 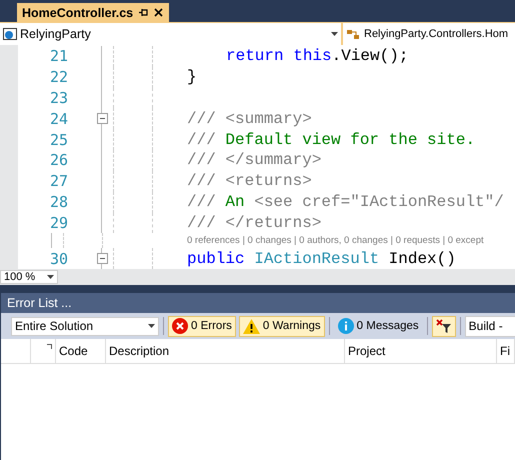 What do you see at coordinates (251, 326) in the screenshot?
I see `warning-icon` at bounding box center [251, 326].